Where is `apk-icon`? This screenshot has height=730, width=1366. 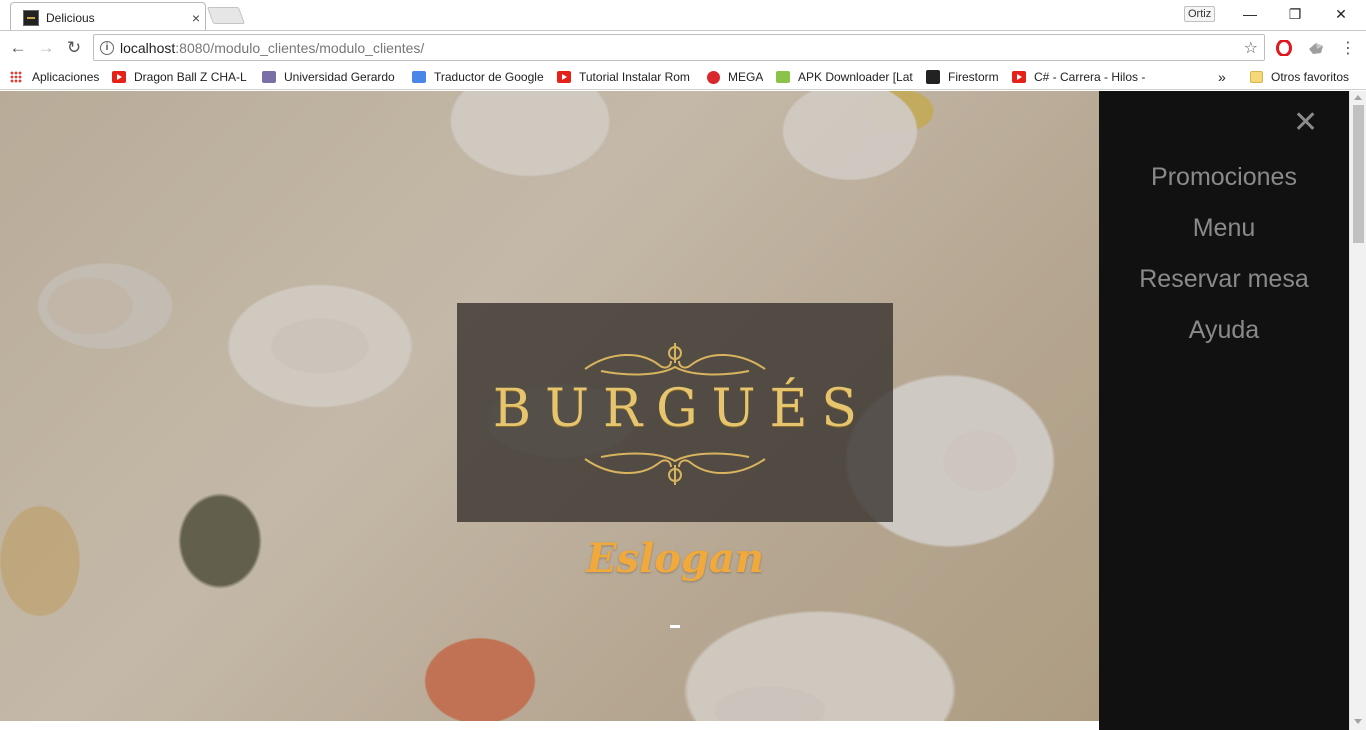 apk-icon is located at coordinates (783, 77).